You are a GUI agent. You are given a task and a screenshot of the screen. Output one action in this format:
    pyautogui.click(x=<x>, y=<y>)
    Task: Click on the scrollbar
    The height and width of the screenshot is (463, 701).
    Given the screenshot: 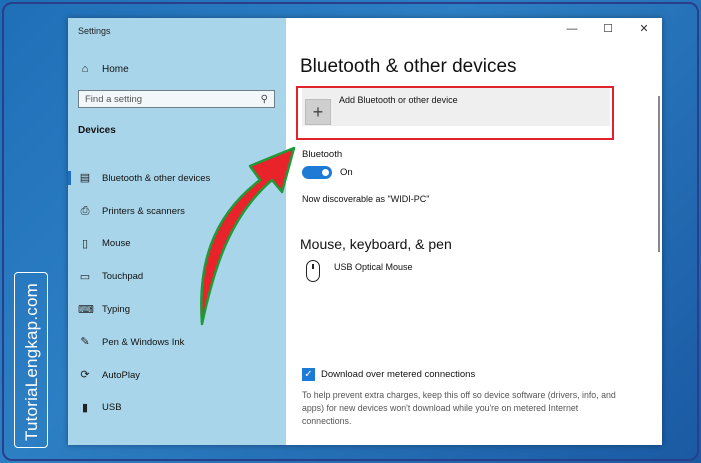 What is the action you would take?
    pyautogui.click(x=659, y=174)
    